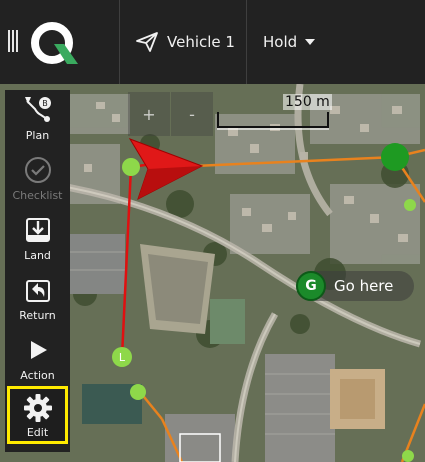 This screenshot has width=425, height=462. I want to click on qgc-logo-icon, so click(57, 43).